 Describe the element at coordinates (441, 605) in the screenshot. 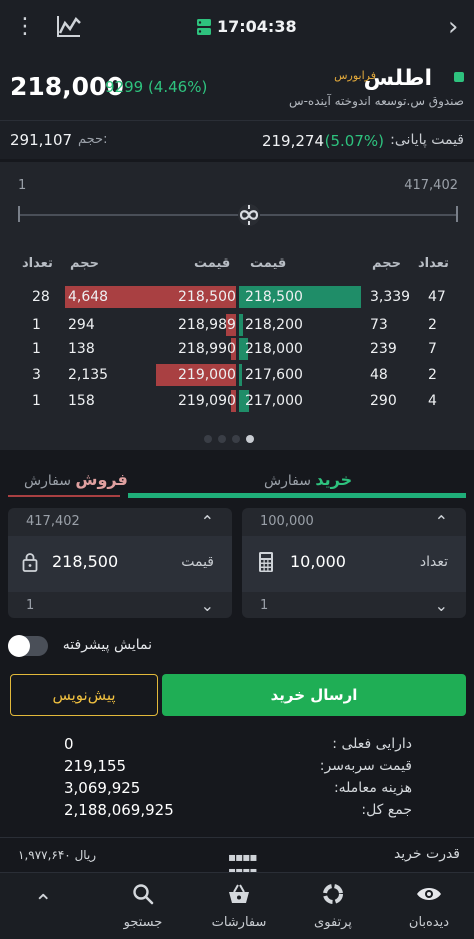

I see `qty-down-icon: ⌄` at that location.